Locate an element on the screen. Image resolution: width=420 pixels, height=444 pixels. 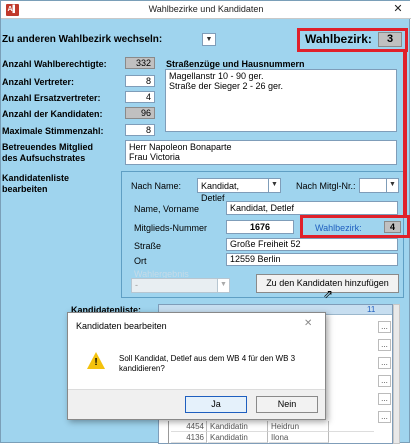
wahlberechtigte-label: Anzahl Wahlberechtigte: is located at coordinates (54, 64).